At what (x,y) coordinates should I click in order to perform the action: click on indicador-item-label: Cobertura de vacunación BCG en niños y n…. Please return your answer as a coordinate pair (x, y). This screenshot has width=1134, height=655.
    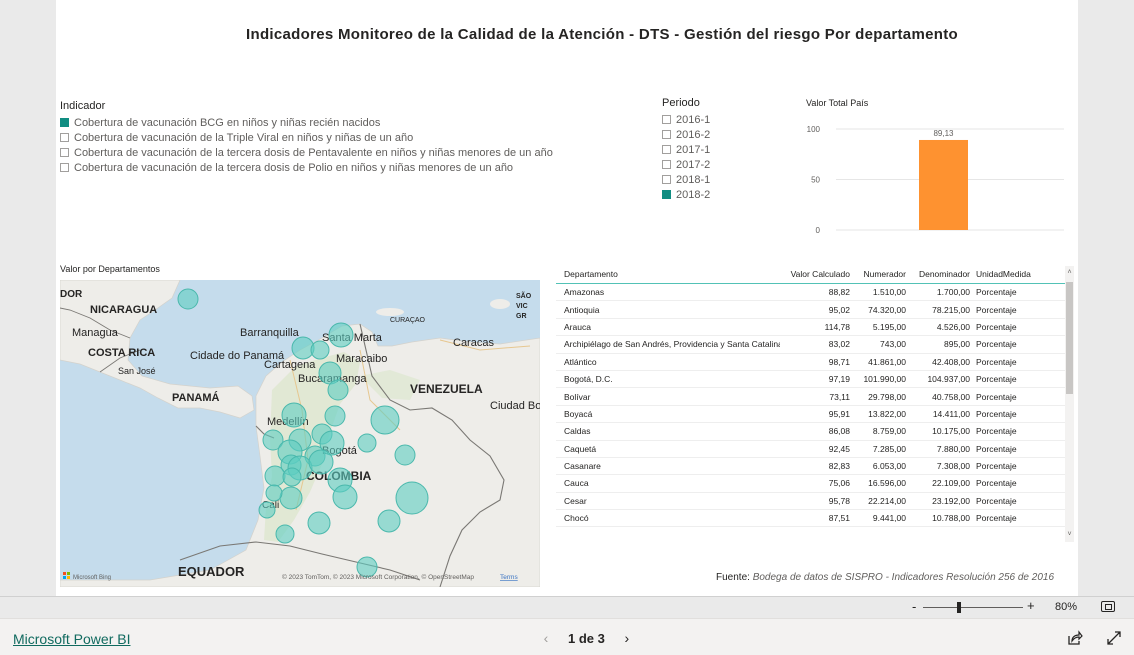
    Looking at the image, I should click on (227, 122).